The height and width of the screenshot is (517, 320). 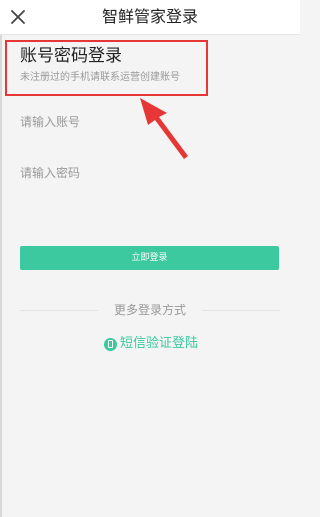 I want to click on sms-login-label: 短信验证登陆, so click(x=159, y=343).